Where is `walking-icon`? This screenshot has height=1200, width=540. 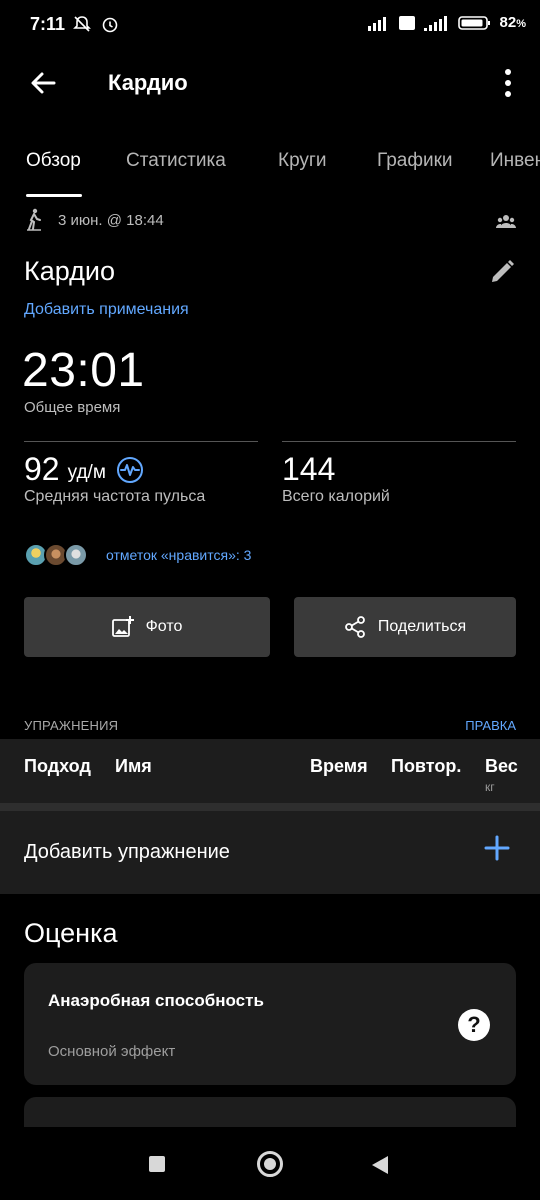 walking-icon is located at coordinates (34, 219).